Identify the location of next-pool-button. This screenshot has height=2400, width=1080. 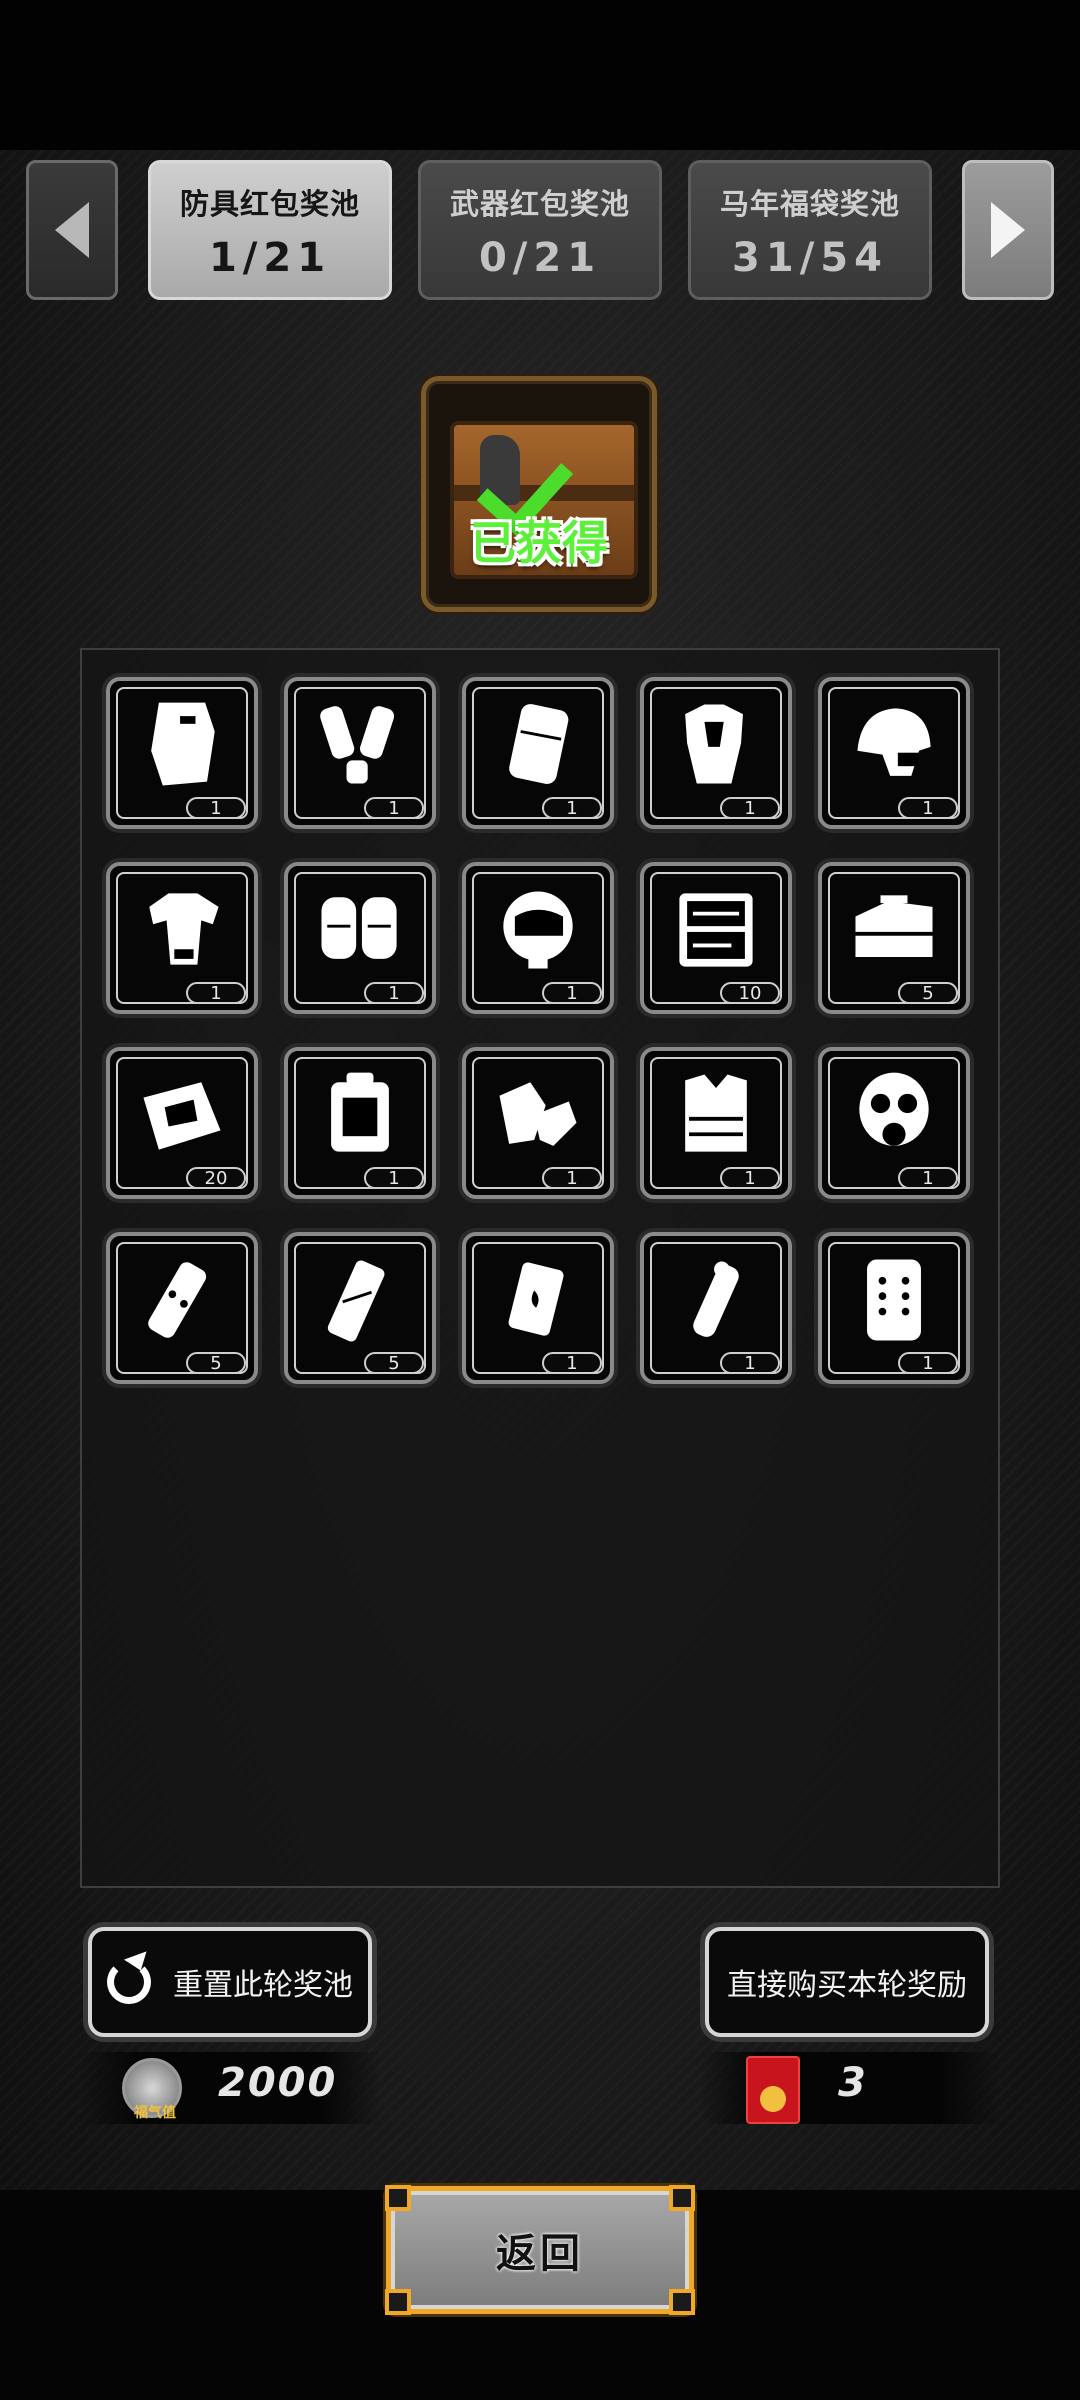
(1008, 230).